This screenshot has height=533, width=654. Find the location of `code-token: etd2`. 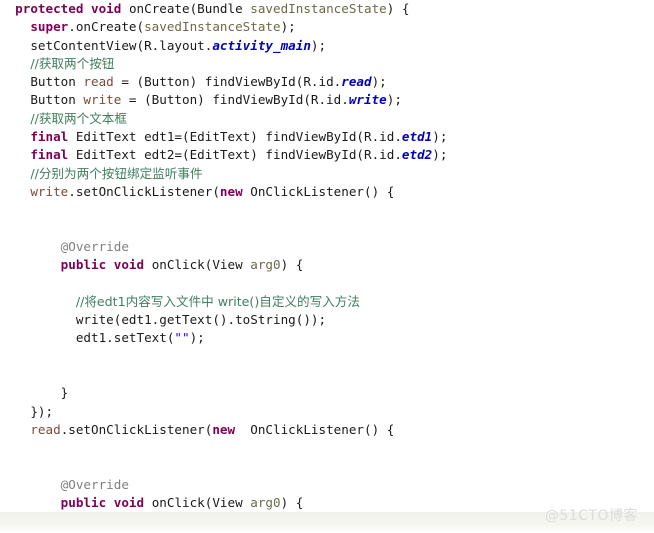

code-token: etd2 is located at coordinates (417, 155).